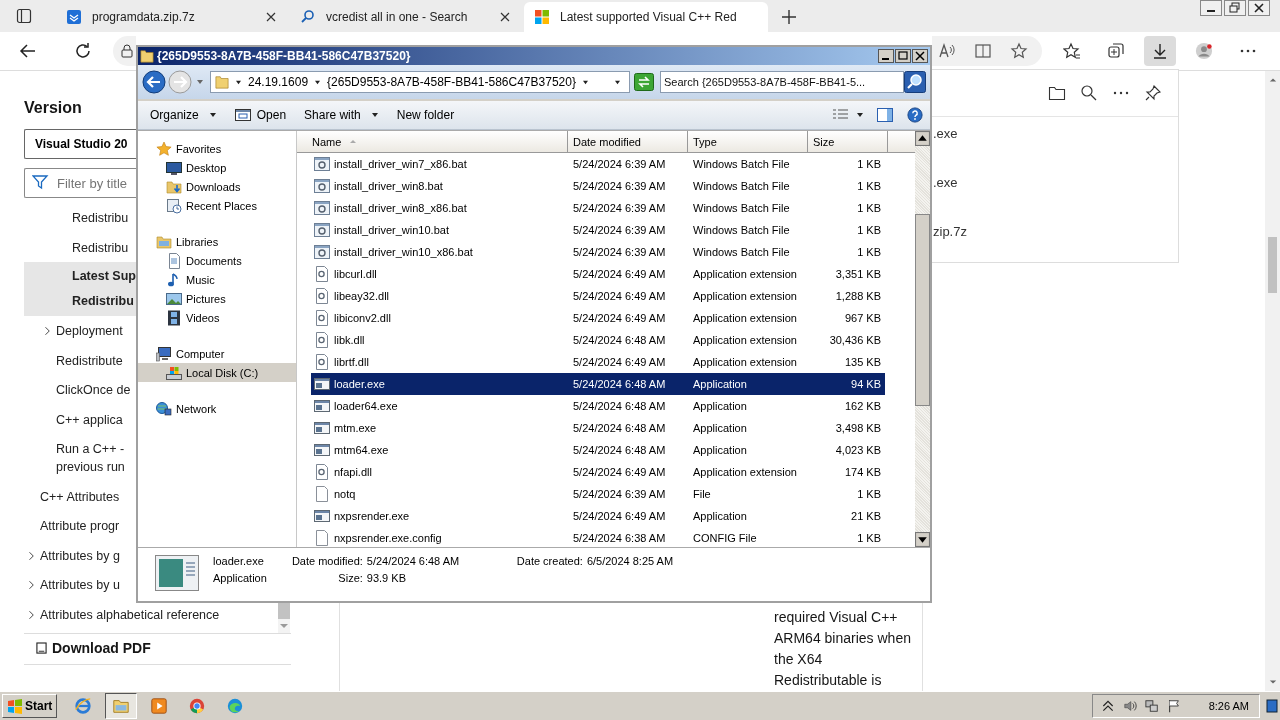 This screenshot has width=1280, height=720. I want to click on profile-avatar-icon, so click(1204, 51).